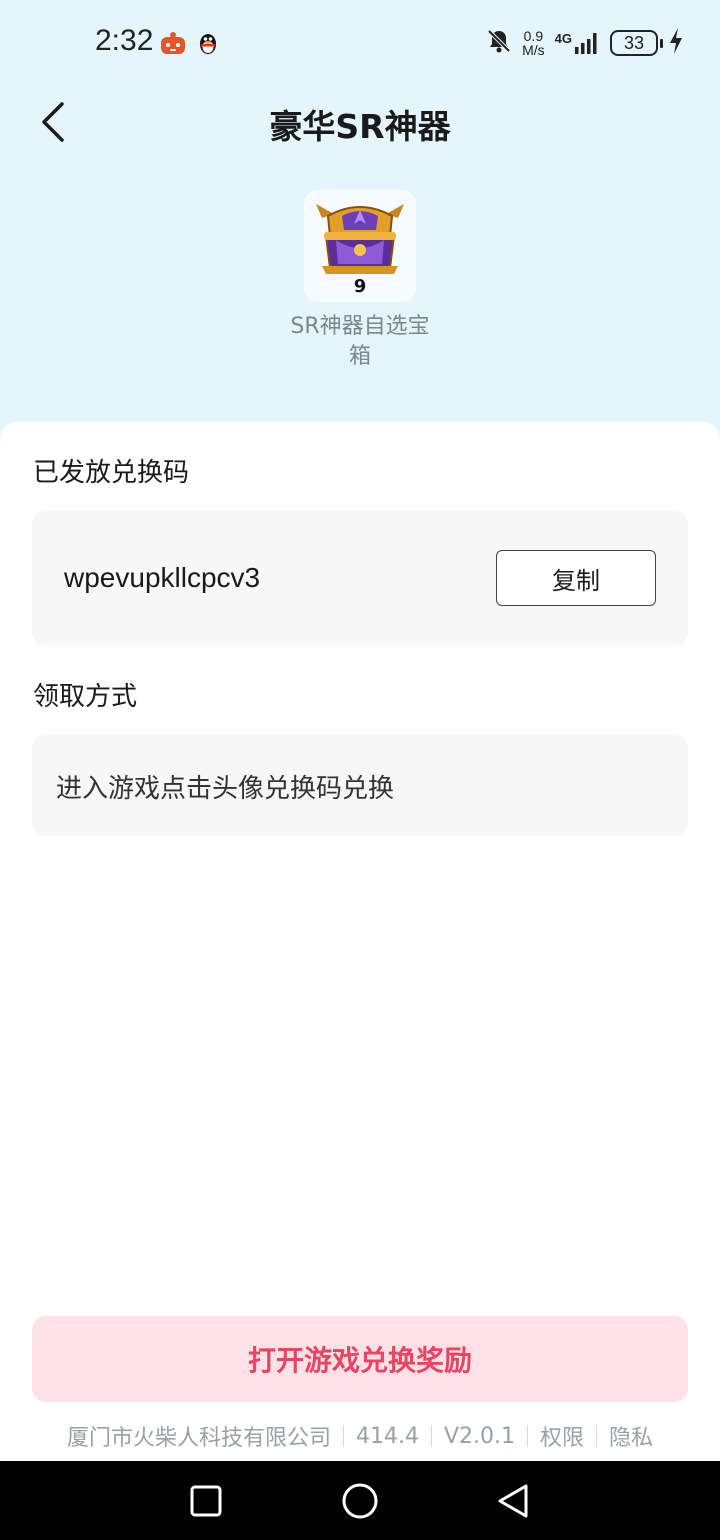 This screenshot has height=1540, width=720. What do you see at coordinates (577, 43) in the screenshot?
I see `signal-icon: 4G` at bounding box center [577, 43].